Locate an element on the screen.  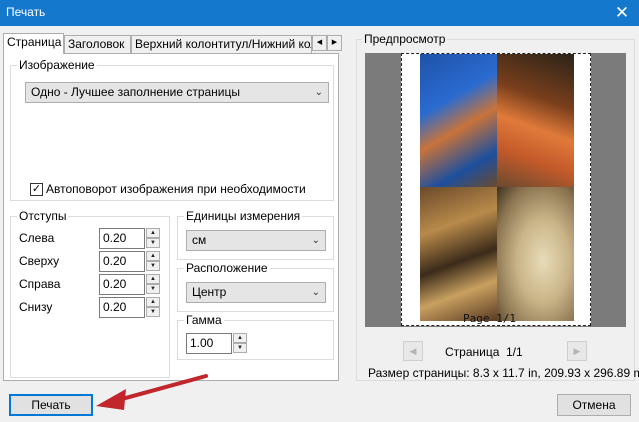
margin-top-input: 0.20 is located at coordinates (122, 261).